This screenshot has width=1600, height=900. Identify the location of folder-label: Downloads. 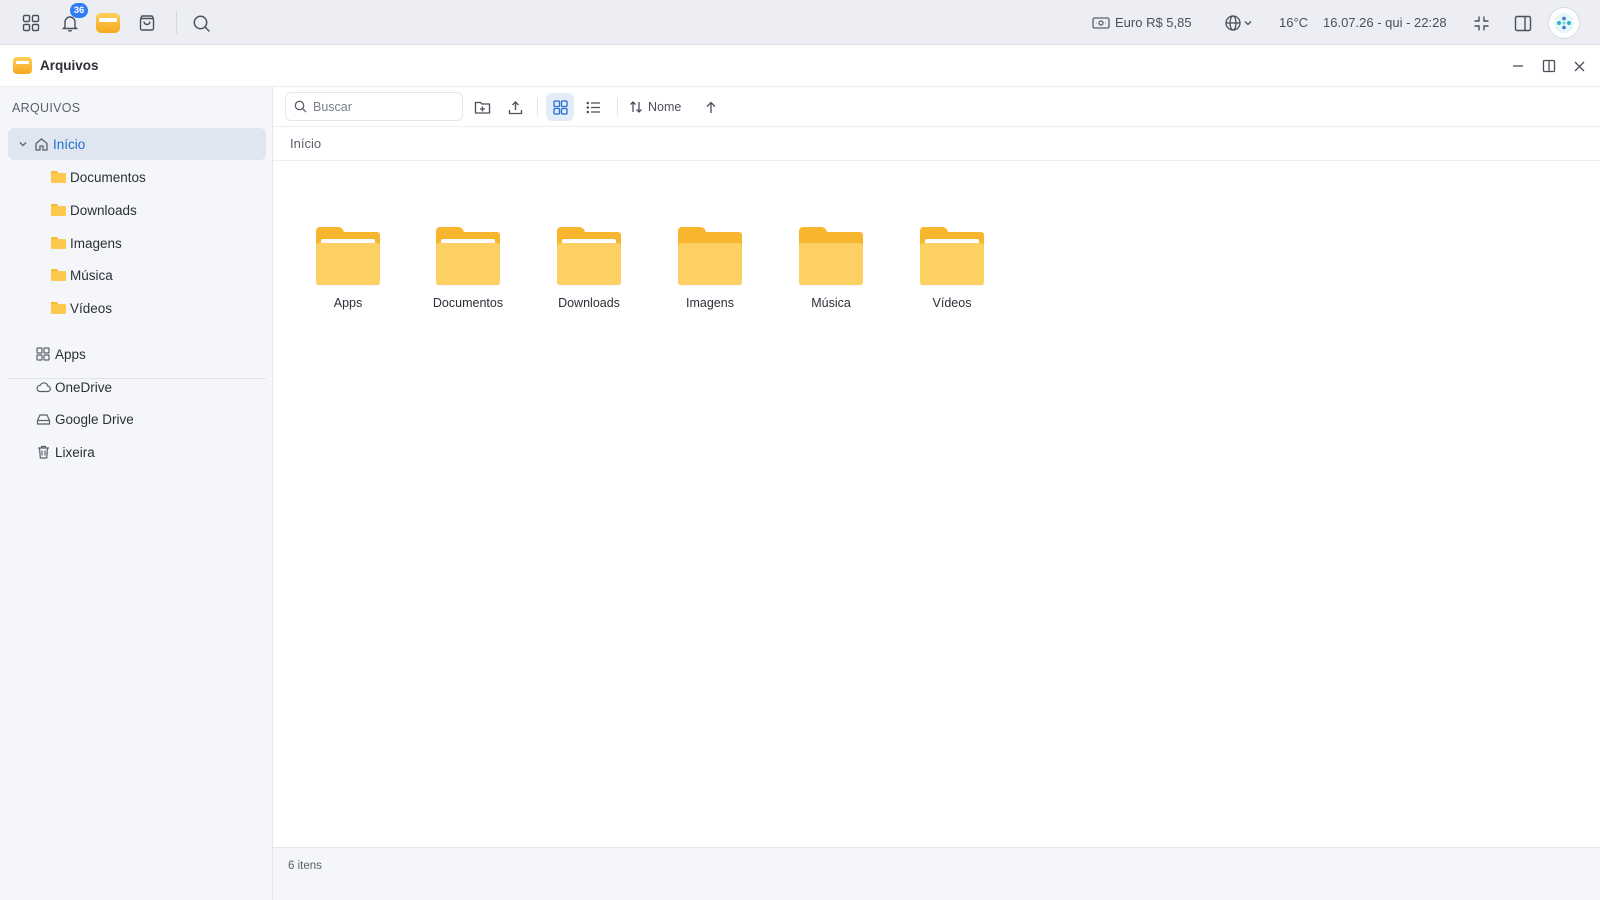
(589, 303).